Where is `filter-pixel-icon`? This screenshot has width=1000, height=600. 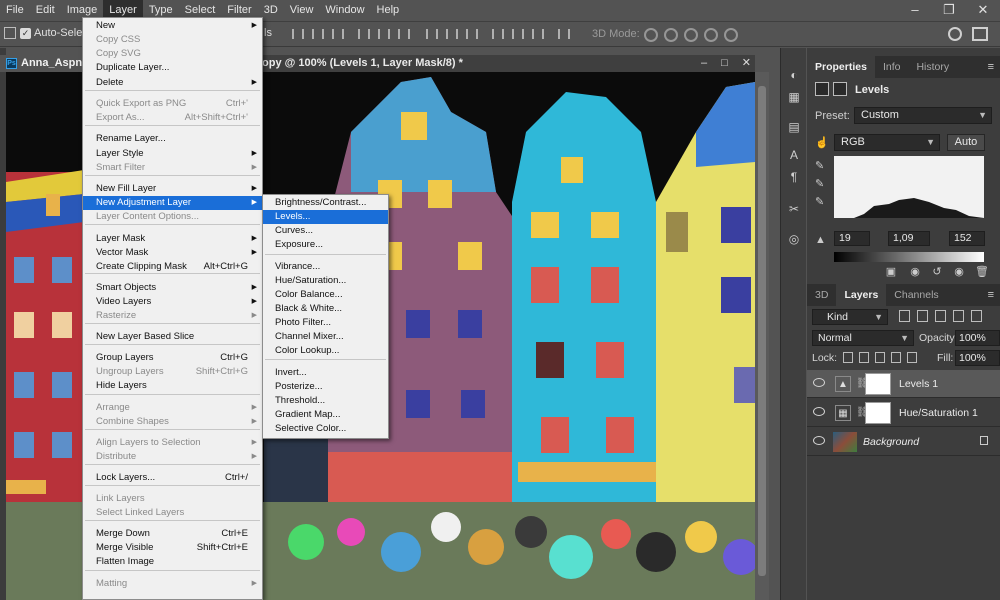
filter-pixel-icon is located at coordinates (904, 316).